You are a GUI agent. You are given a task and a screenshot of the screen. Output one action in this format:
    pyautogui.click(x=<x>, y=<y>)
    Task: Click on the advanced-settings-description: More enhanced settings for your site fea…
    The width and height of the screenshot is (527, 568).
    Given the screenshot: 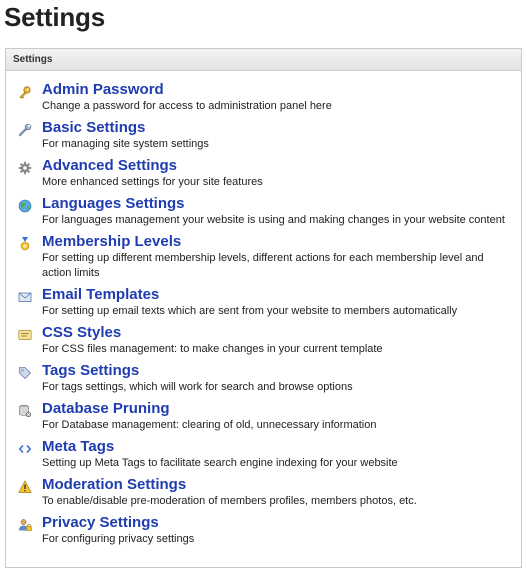 What is the action you would take?
    pyautogui.click(x=152, y=182)
    